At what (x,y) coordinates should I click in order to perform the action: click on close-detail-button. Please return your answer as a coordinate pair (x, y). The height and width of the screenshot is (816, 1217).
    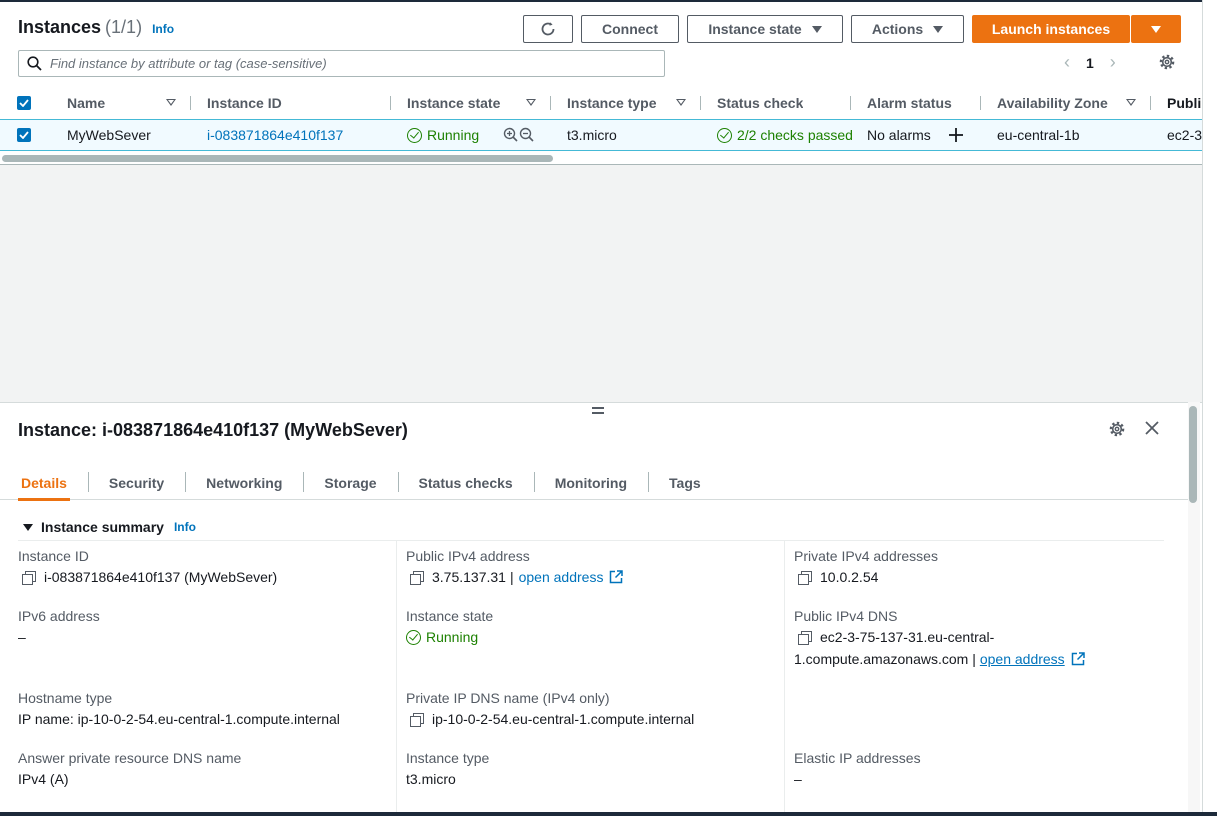
    Looking at the image, I should click on (1152, 429).